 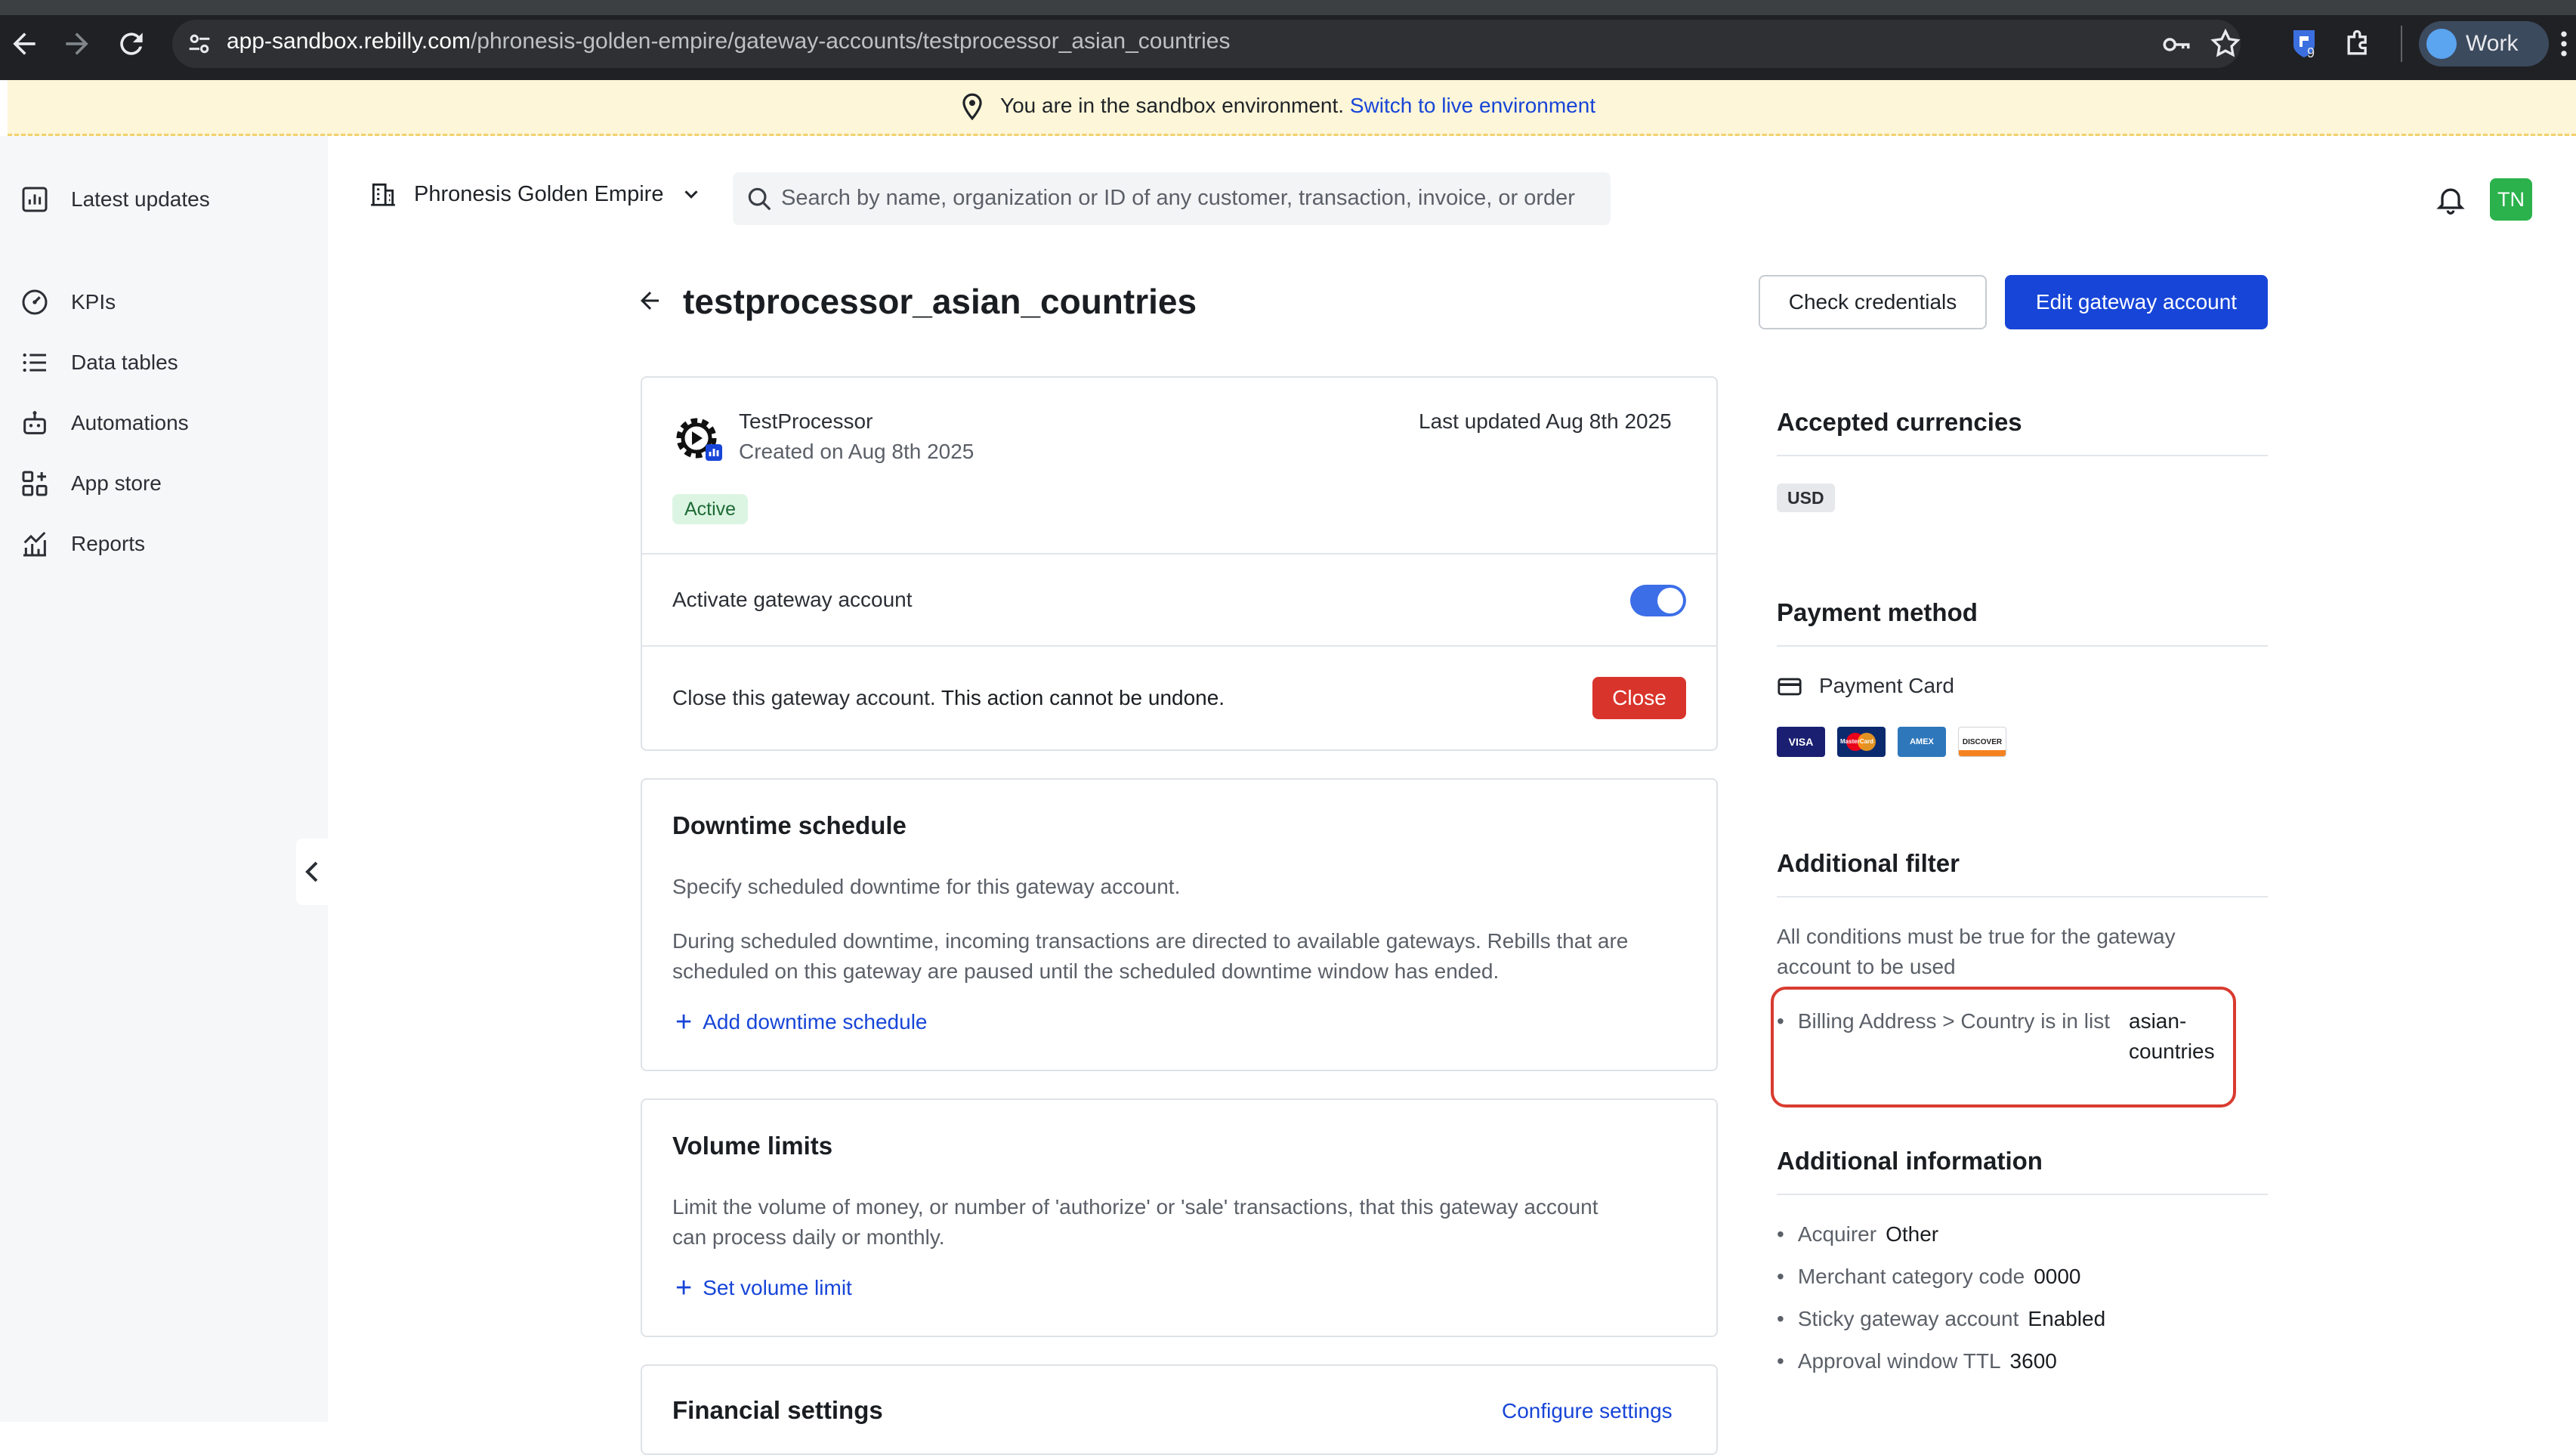 I want to click on info-item-merchant-category-code: • Merchant category code 0000, so click(x=1929, y=1276).